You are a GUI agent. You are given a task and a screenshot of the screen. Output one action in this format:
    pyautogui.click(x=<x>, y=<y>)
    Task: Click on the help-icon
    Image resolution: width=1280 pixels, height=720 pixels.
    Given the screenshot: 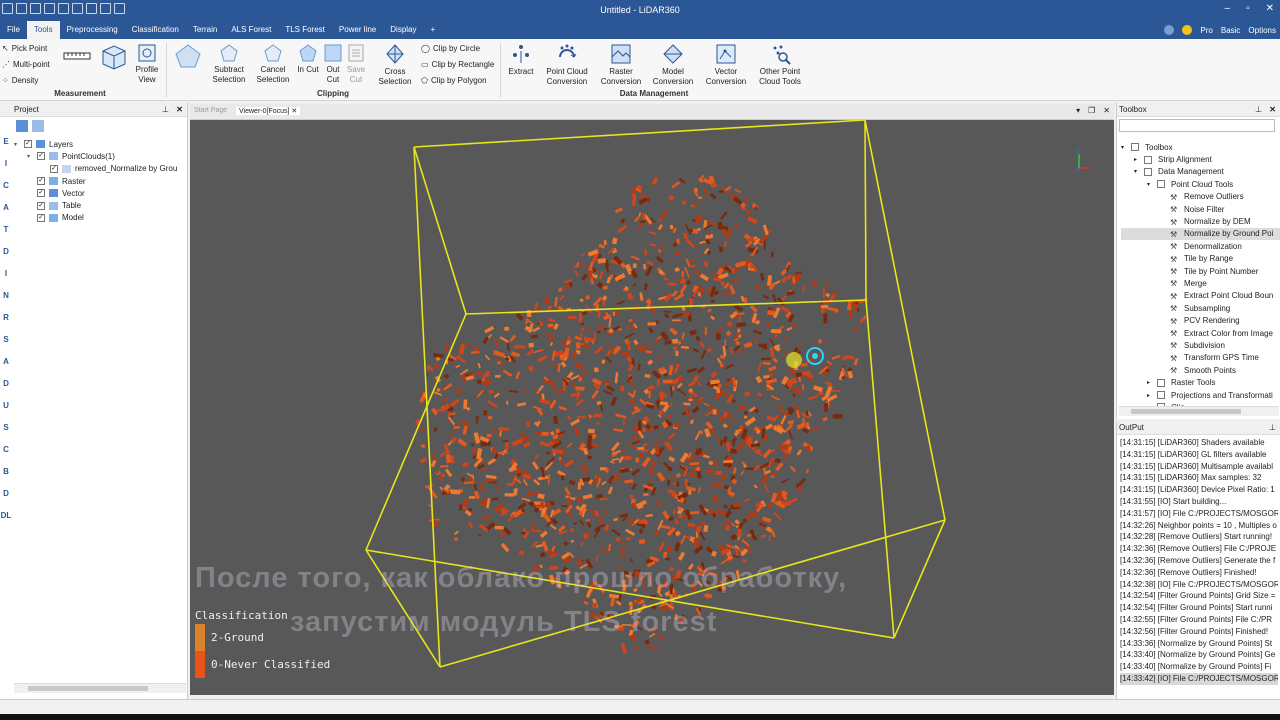 What is the action you would take?
    pyautogui.click(x=1187, y=30)
    